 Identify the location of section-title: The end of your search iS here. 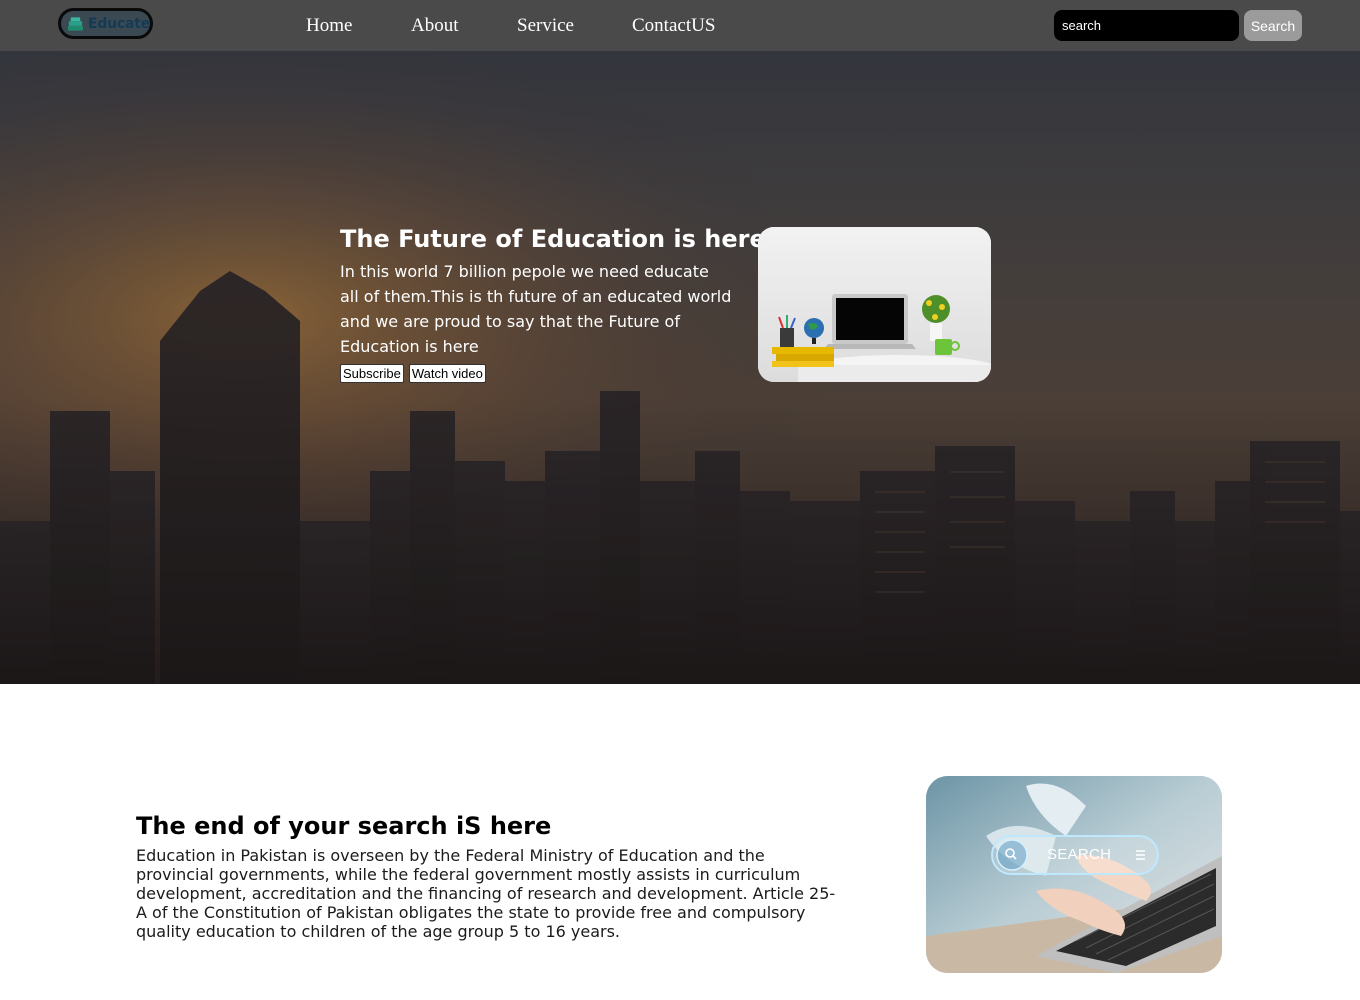
(344, 826).